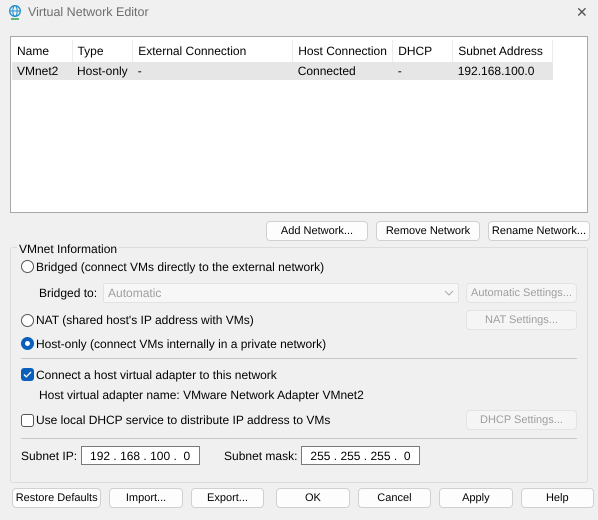  Describe the element at coordinates (181, 344) in the screenshot. I see `radio-label: Host-only (connect VMs internally in a private network)` at that location.